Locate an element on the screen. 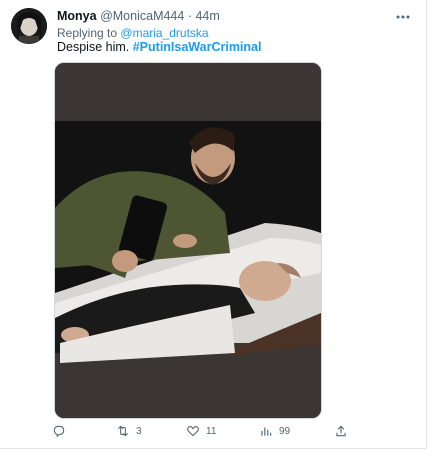  views-button: 99 is located at coordinates (274, 431).